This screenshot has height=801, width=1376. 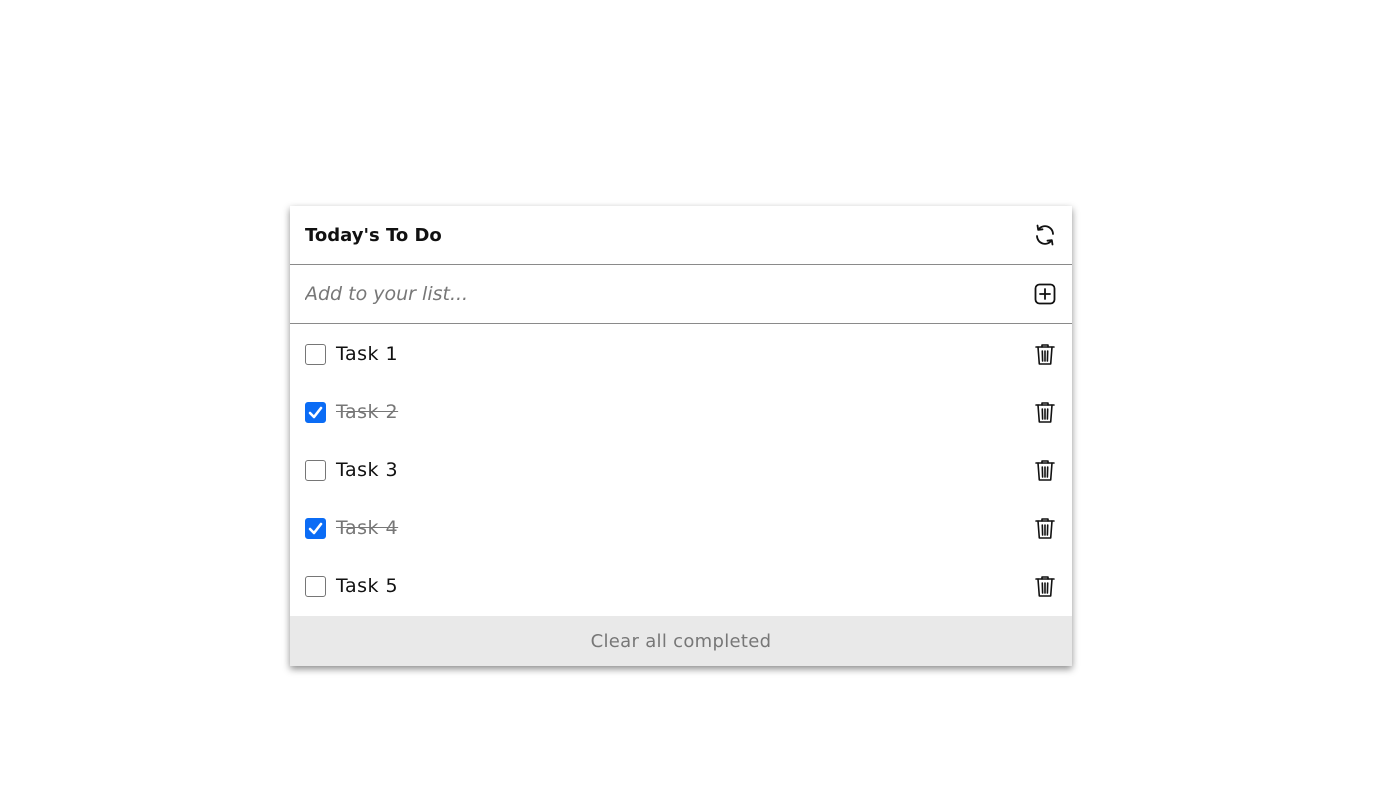 I want to click on list-item: Task 5, so click(x=681, y=586).